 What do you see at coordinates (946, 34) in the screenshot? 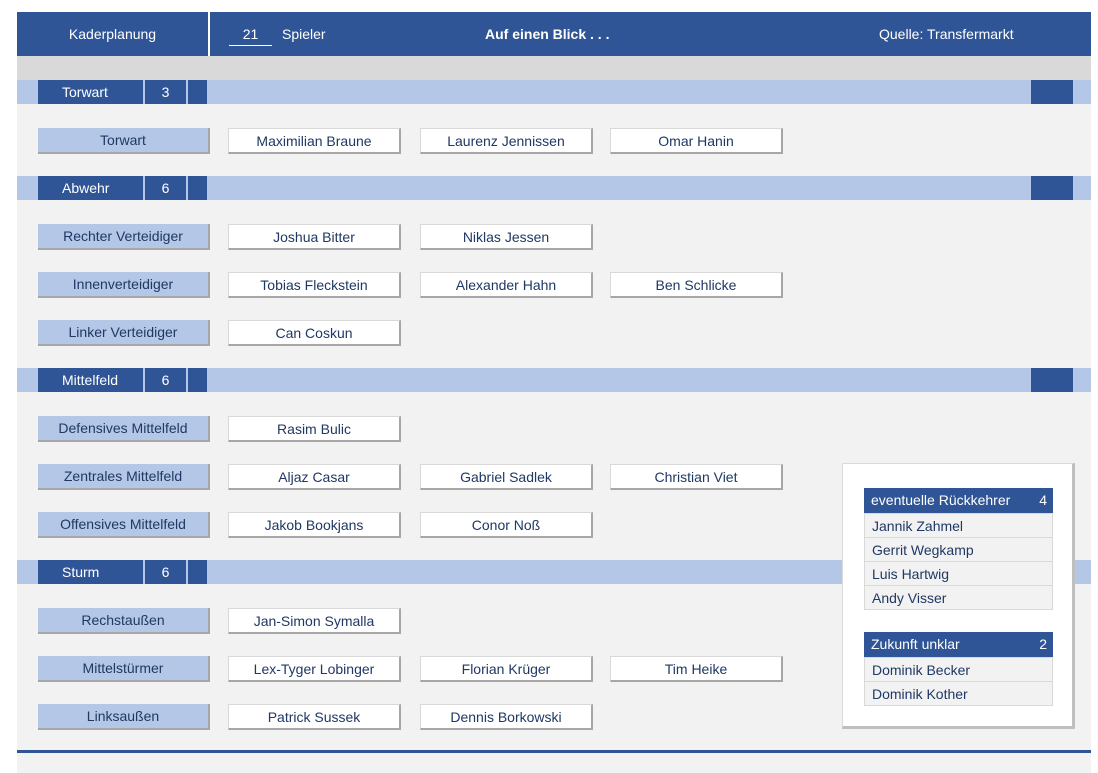
I see `source-label: Quelle: Transfermarkt` at bounding box center [946, 34].